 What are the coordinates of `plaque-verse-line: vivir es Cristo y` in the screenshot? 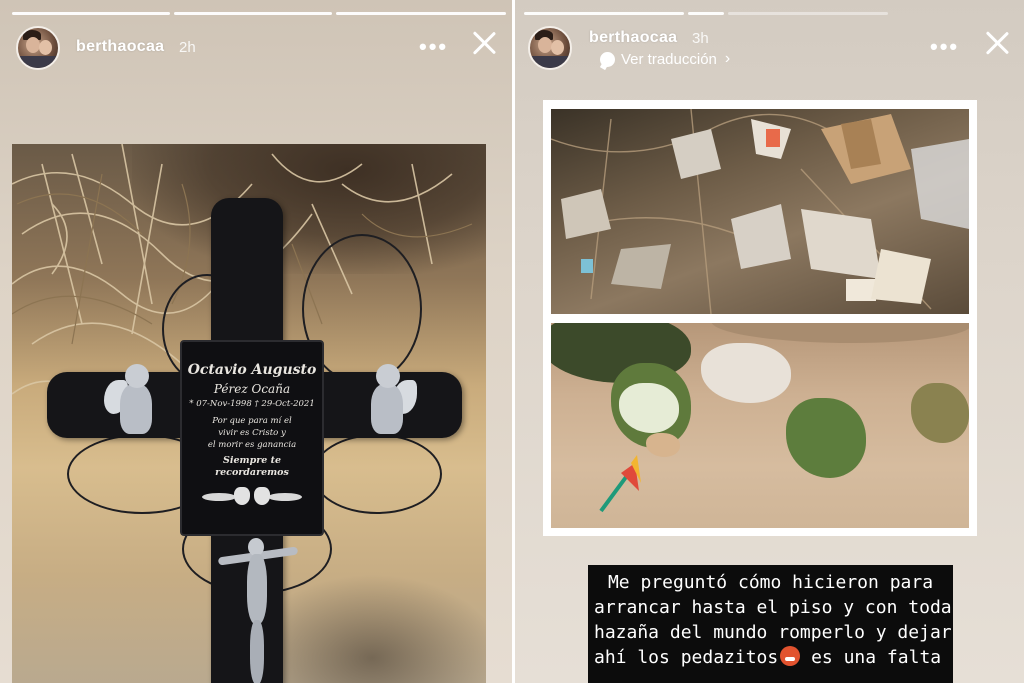 It's located at (252, 433).